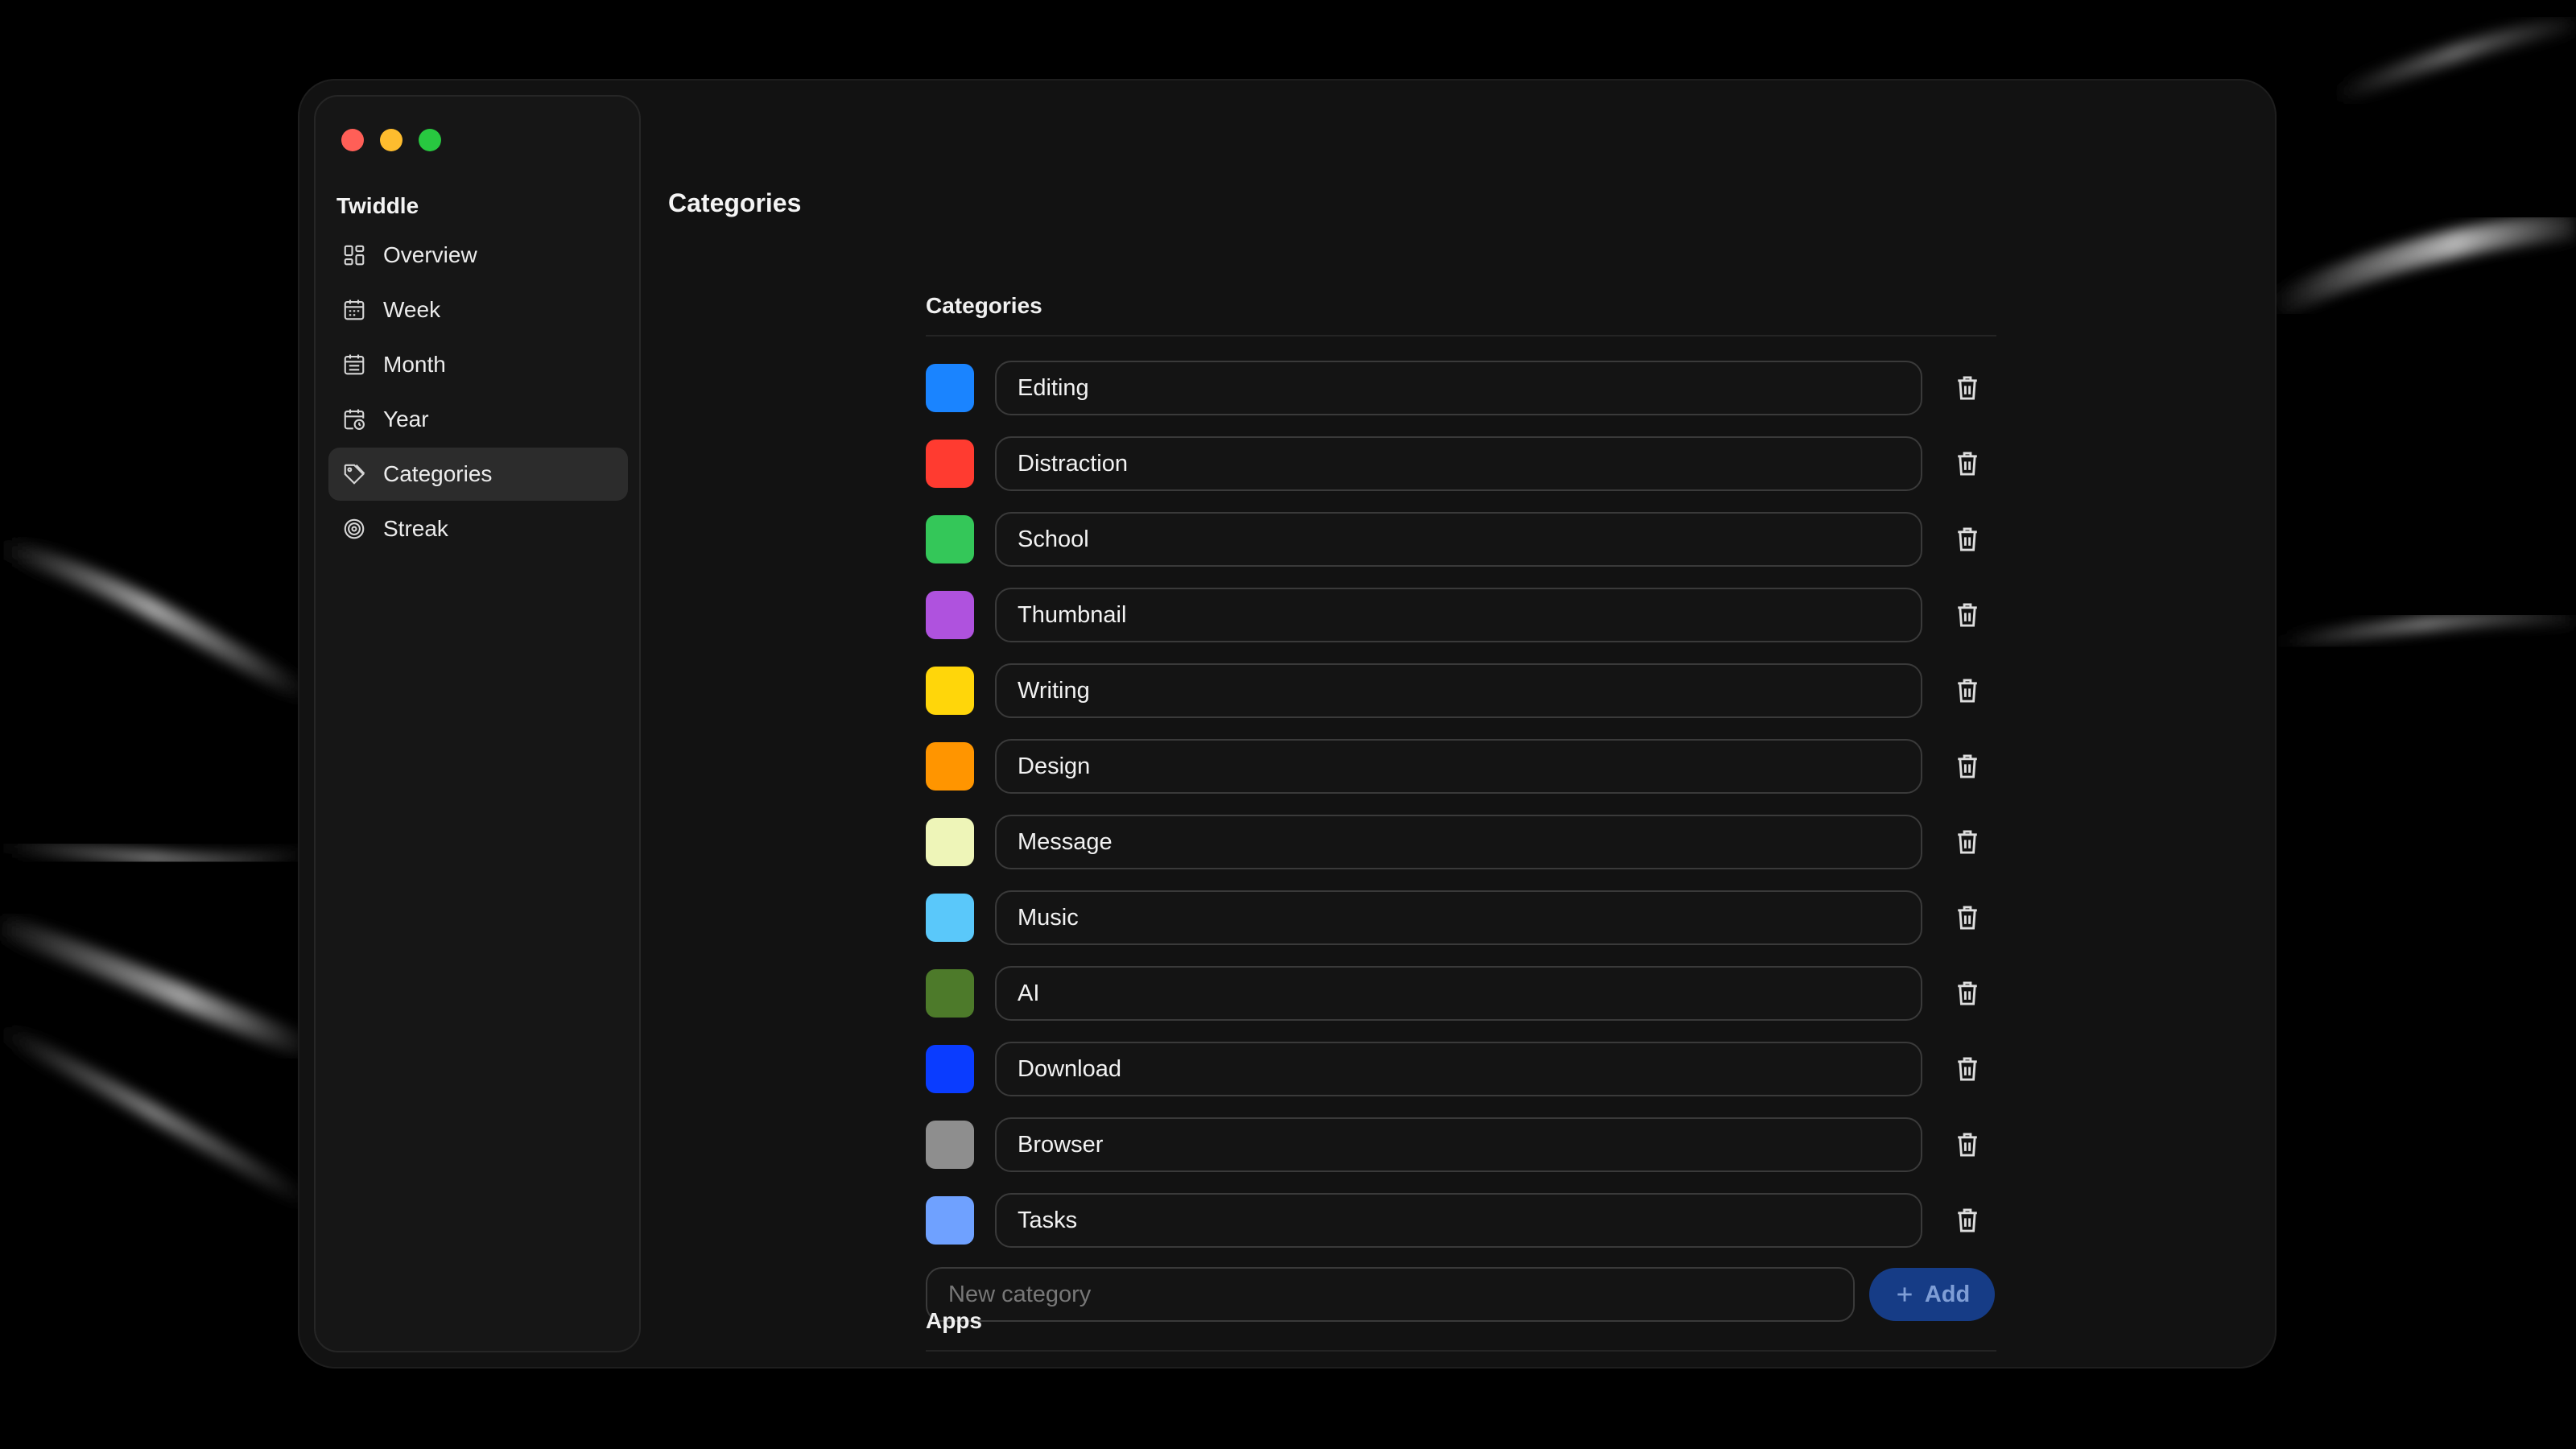 This screenshot has height=1449, width=2576. What do you see at coordinates (354, 474) in the screenshot?
I see `tag-icon` at bounding box center [354, 474].